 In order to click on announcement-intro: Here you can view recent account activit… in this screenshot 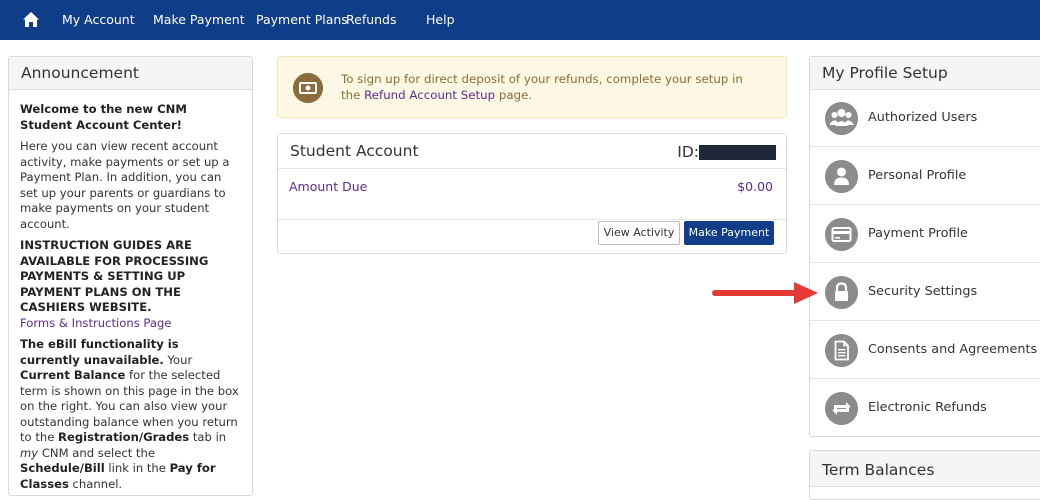, I will do `click(125, 185)`.